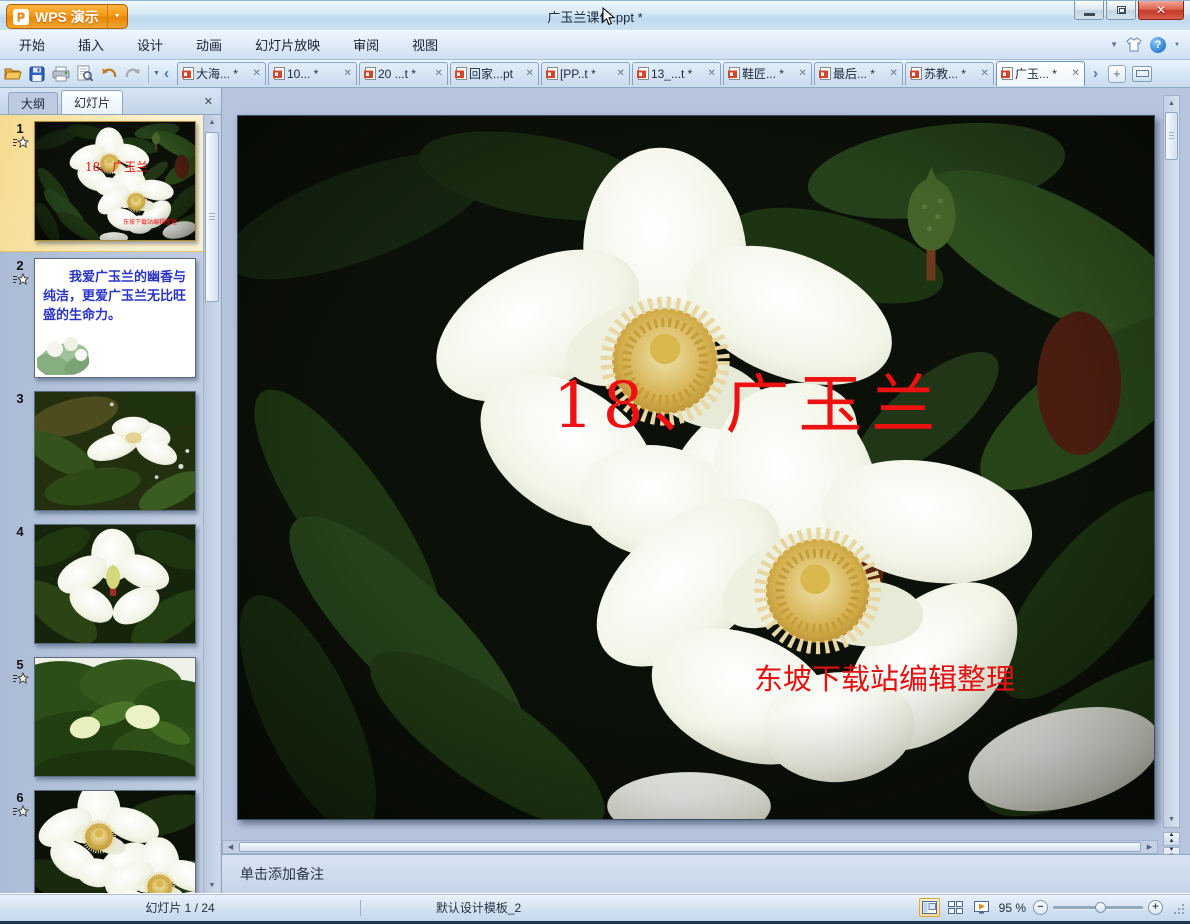 The height and width of the screenshot is (924, 1190). Describe the element at coordinates (1121, 10) in the screenshot. I see `restore-button` at that location.